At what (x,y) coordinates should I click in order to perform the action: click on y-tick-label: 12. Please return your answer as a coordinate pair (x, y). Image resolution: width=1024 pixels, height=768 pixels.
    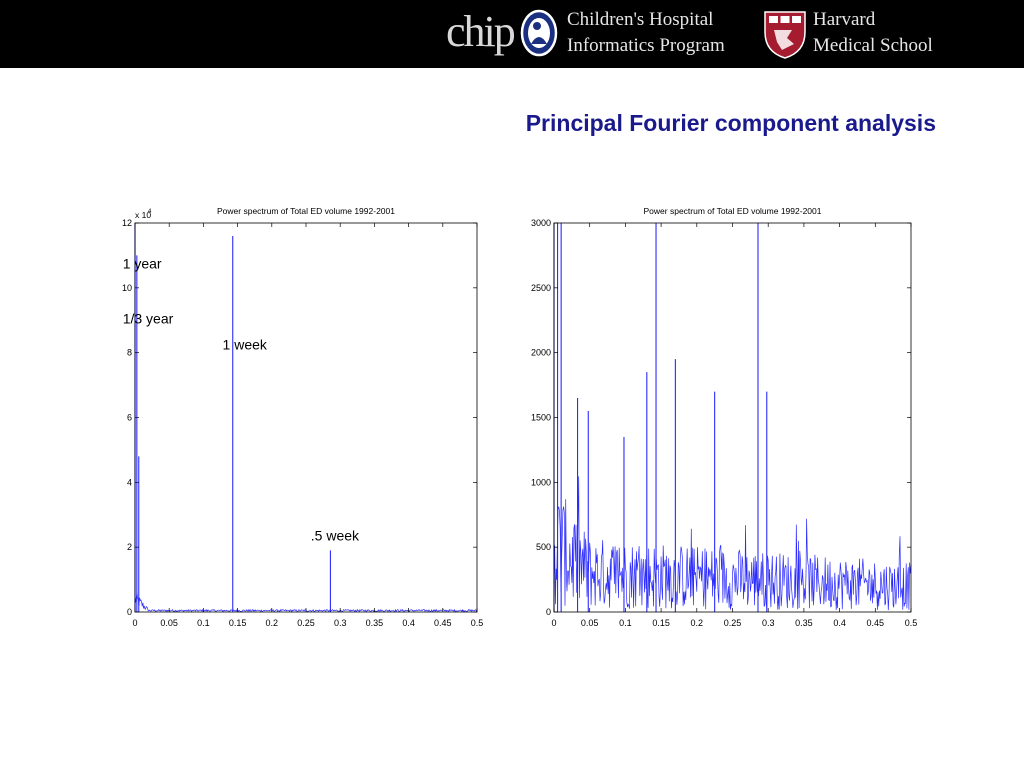
    Looking at the image, I should click on (127, 223).